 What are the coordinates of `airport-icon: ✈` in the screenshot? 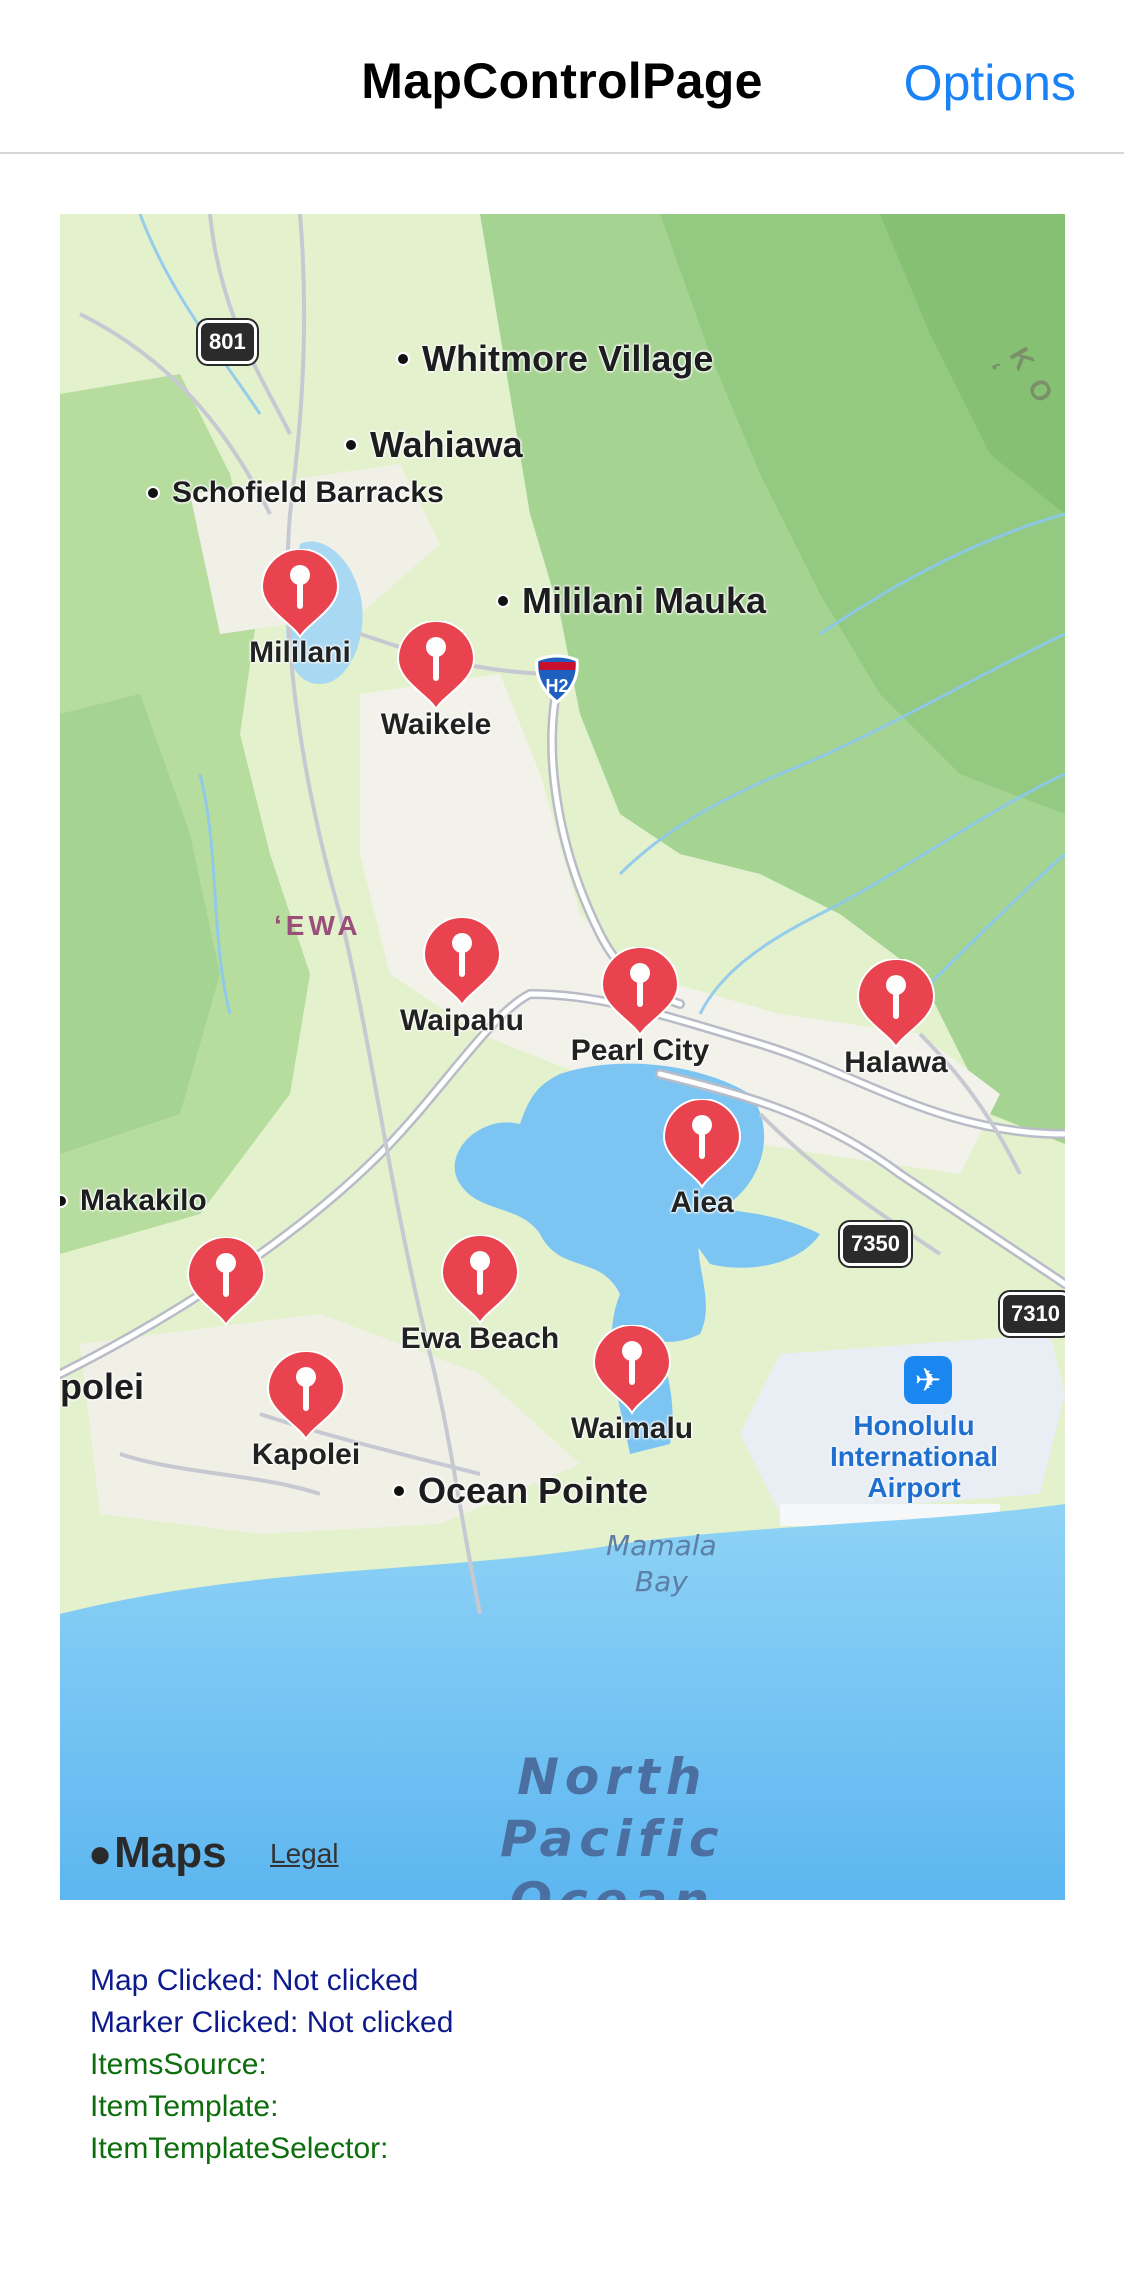 It's located at (928, 1380).